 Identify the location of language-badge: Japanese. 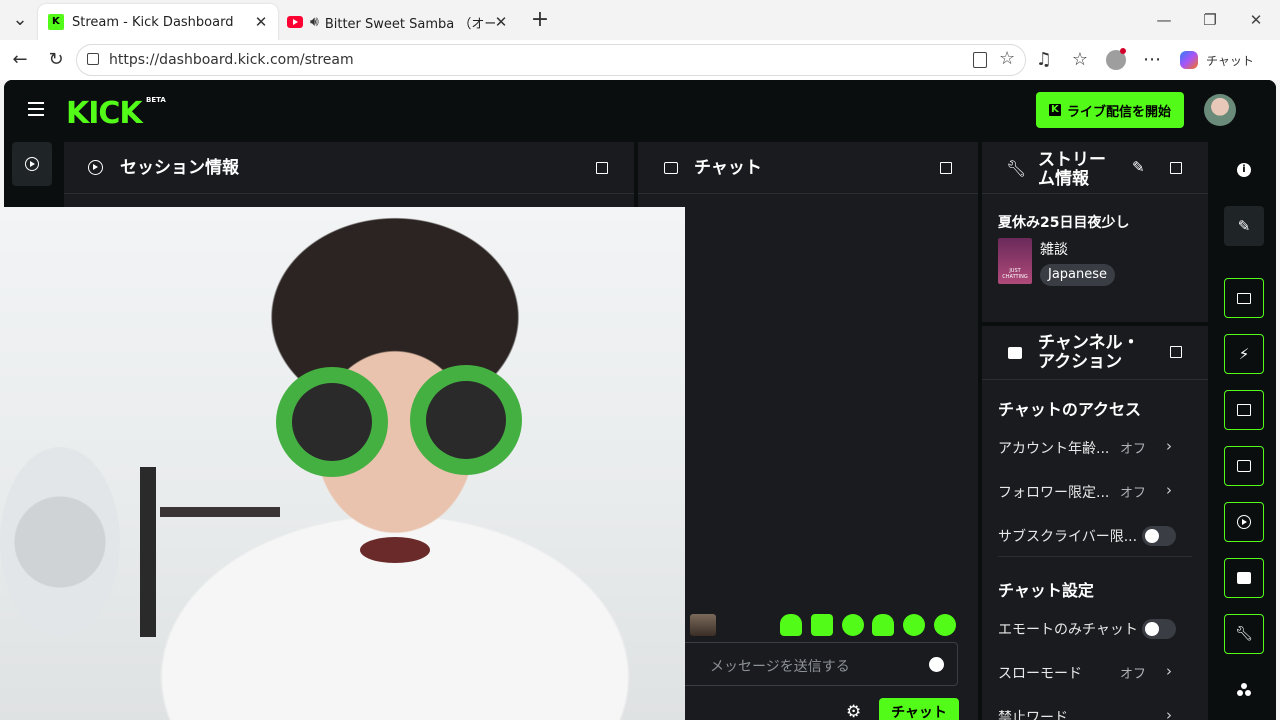
(1078, 275).